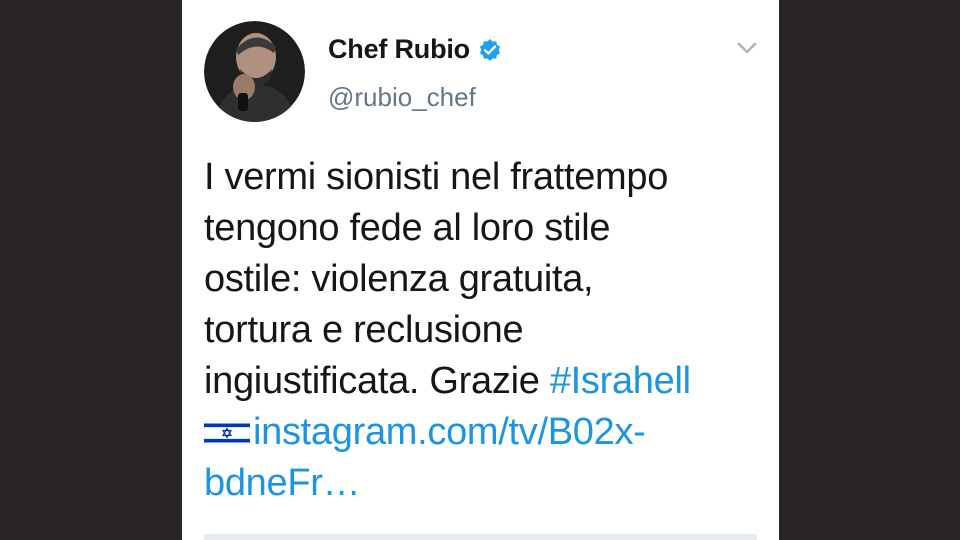  Describe the element at coordinates (490, 50) in the screenshot. I see `verified-badge-icon` at that location.